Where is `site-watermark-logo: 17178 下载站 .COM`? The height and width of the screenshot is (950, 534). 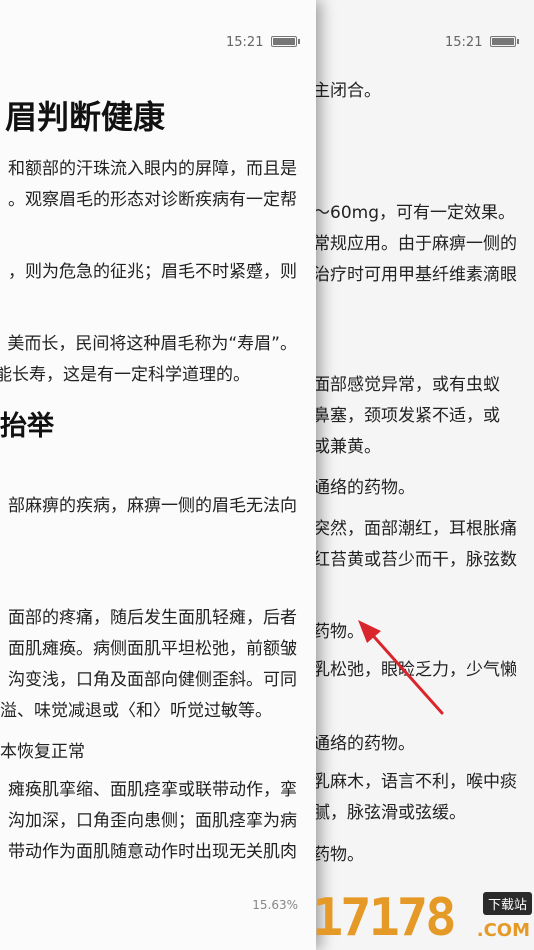 site-watermark-logo: 17178 下载站 .COM is located at coordinates (423, 918).